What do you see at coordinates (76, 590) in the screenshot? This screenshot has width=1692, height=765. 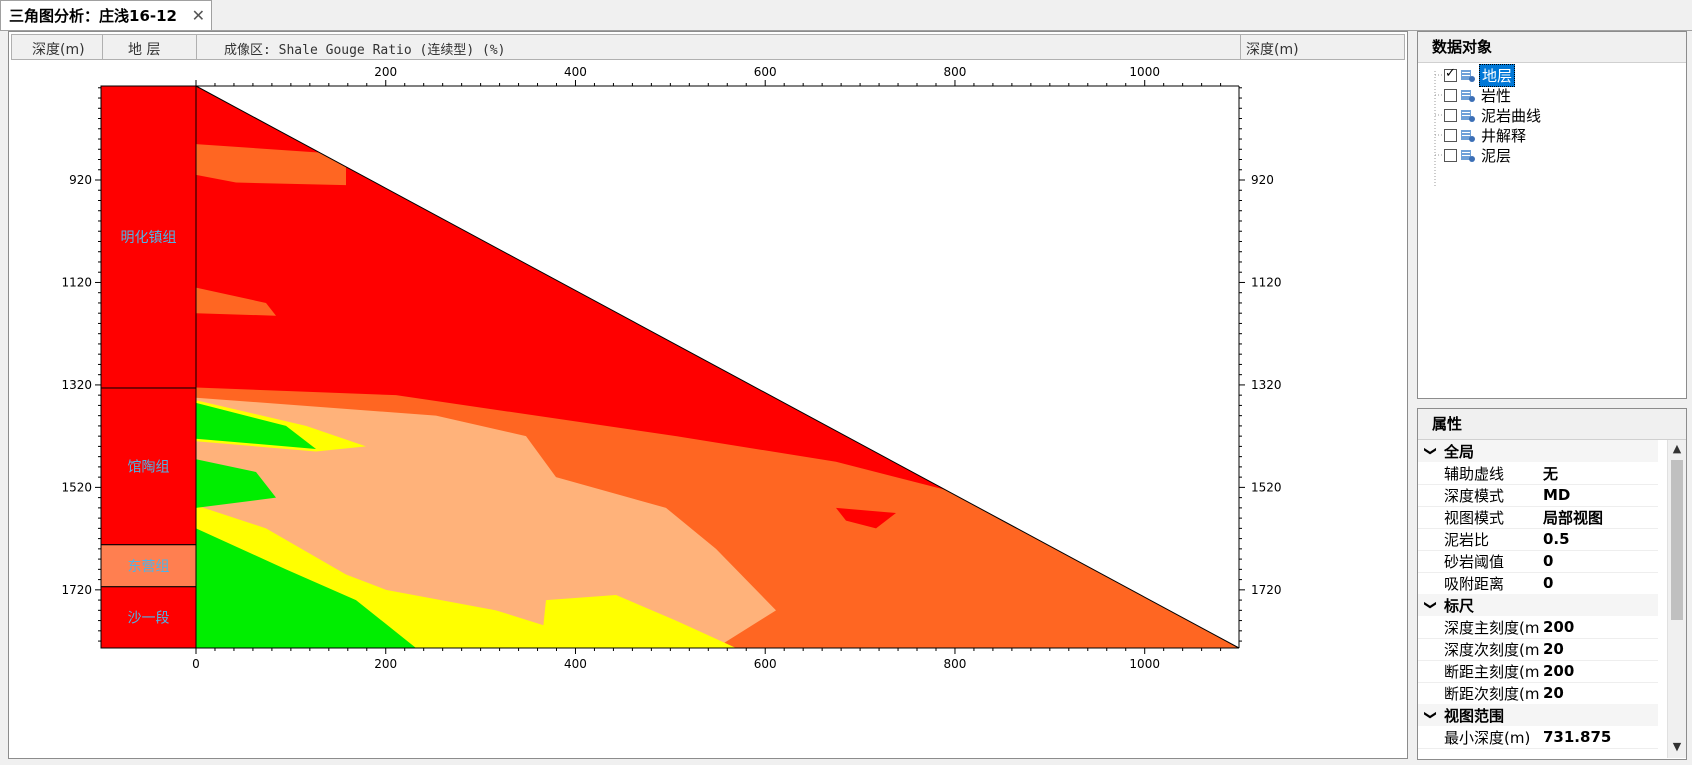 I see `y-left-tick-label: 1720` at bounding box center [76, 590].